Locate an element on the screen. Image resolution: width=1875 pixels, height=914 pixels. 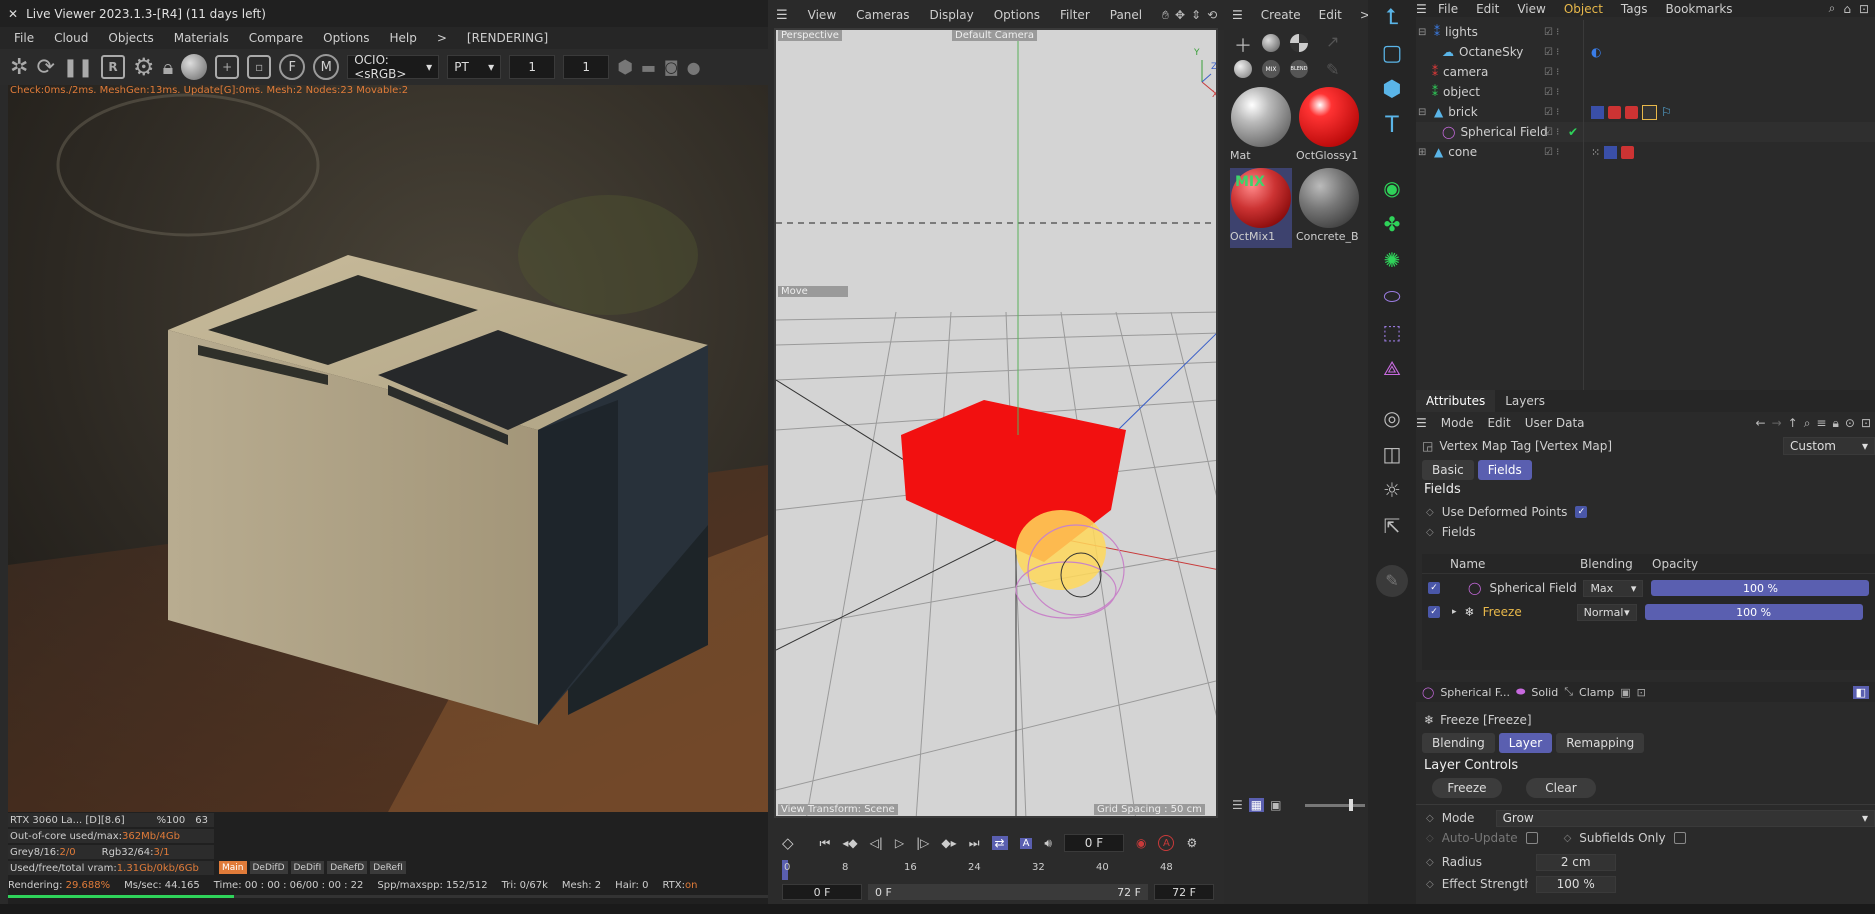
rotate-view-icon: ⟲ is located at coordinates (1212, 15).